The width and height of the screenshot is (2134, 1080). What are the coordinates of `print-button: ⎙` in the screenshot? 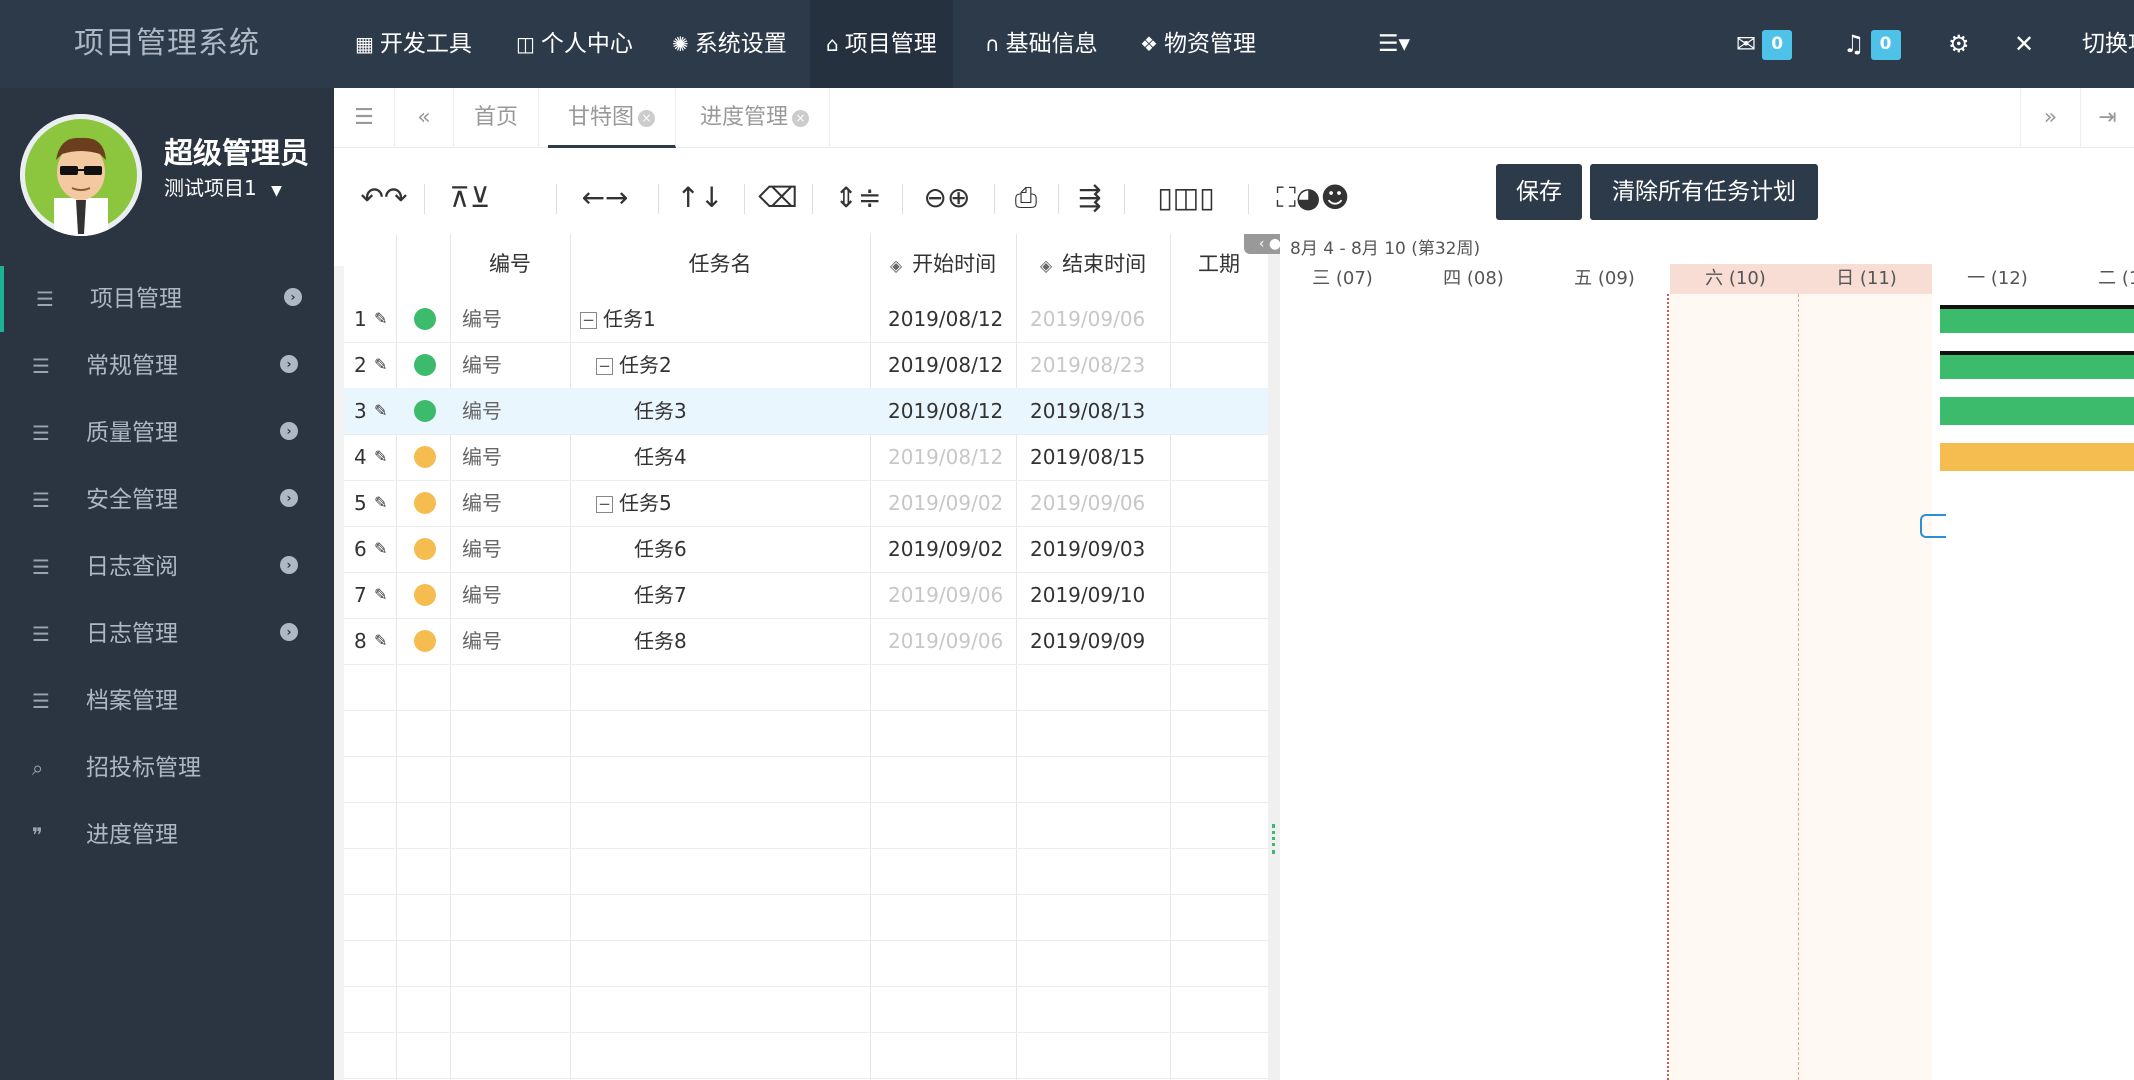 It's located at (1026, 198).